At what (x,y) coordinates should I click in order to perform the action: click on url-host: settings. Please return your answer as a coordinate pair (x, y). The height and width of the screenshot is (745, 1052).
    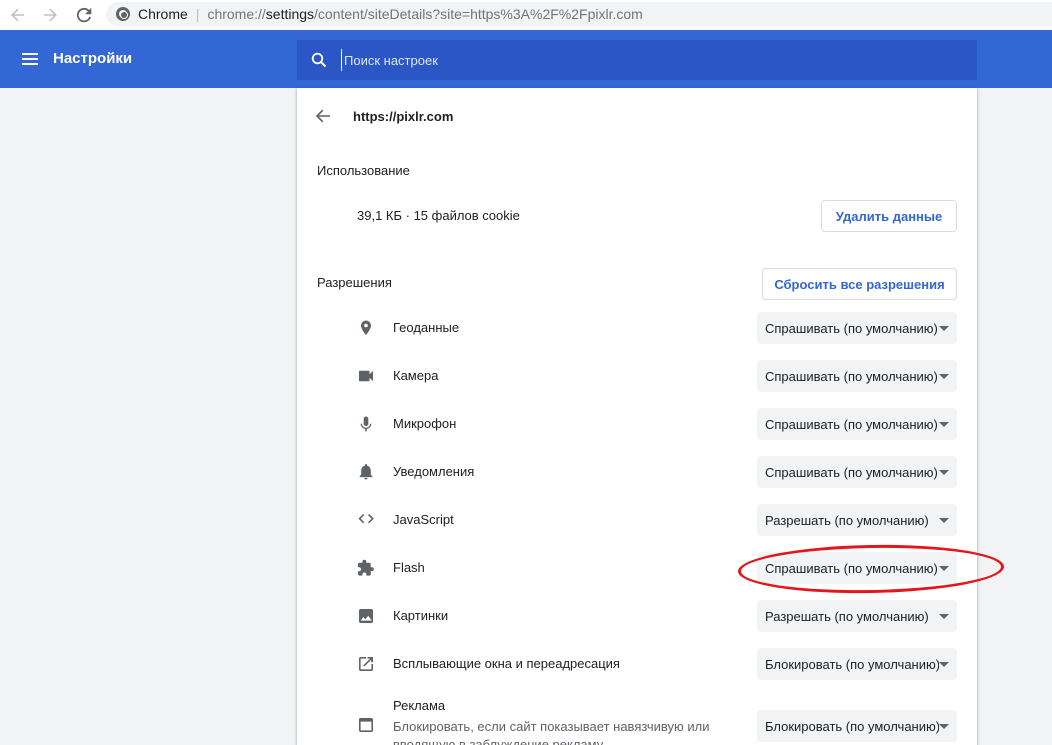
    Looking at the image, I should click on (290, 14).